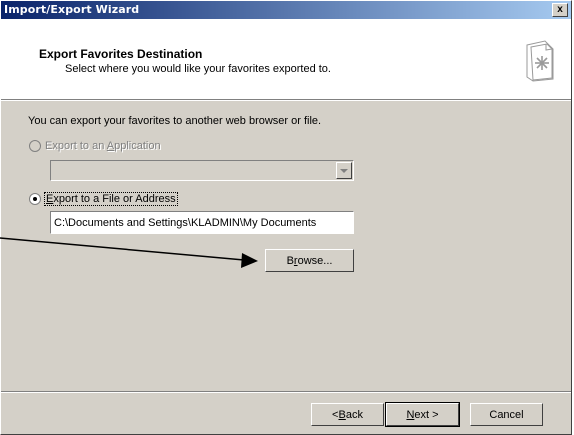 The width and height of the screenshot is (574, 435). Describe the element at coordinates (506, 414) in the screenshot. I see `cancel-button: Cancel` at that location.